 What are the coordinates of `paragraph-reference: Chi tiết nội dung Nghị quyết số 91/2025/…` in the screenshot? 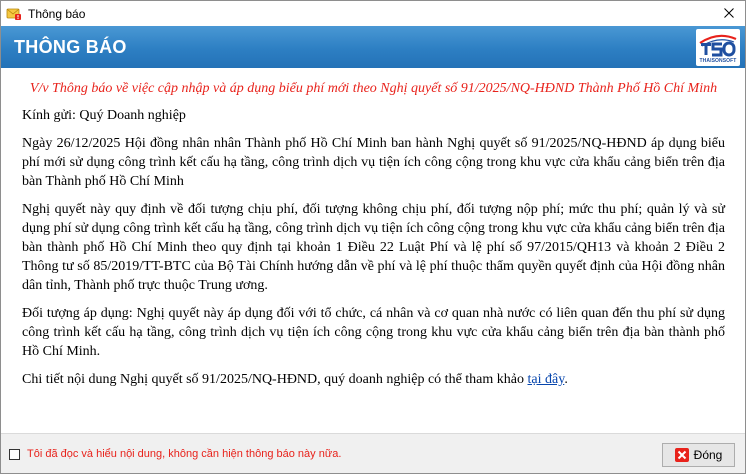 It's located at (373, 379).